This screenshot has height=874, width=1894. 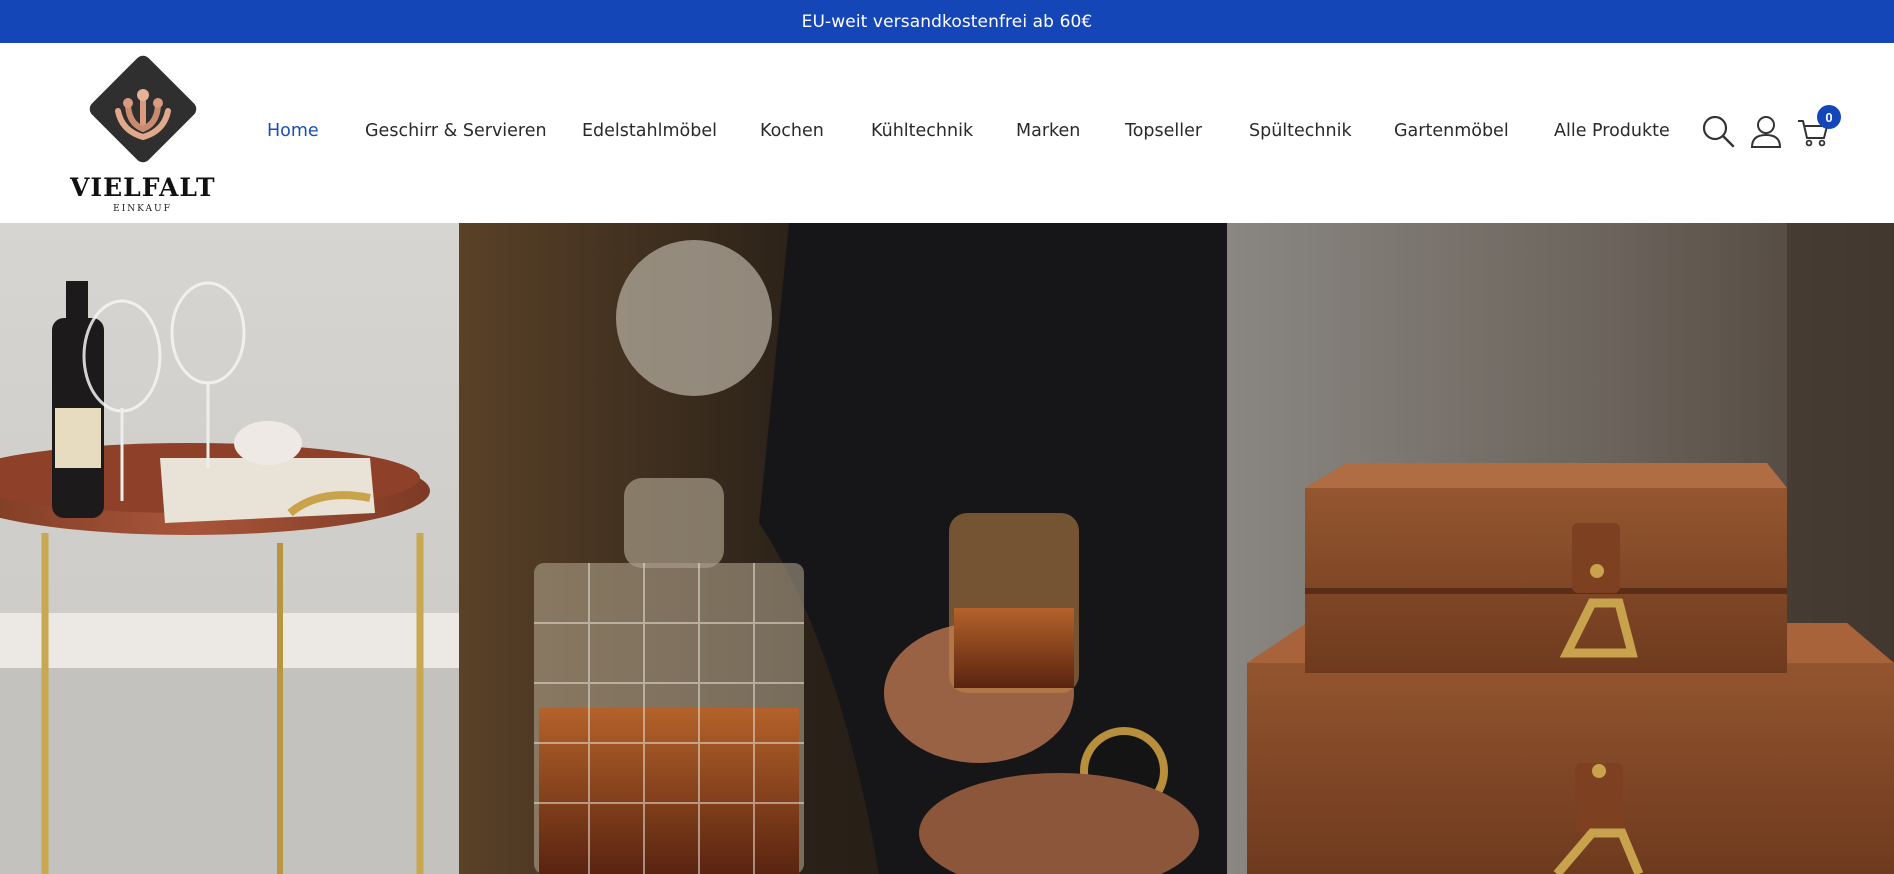 I want to click on announcement-bar: EU-weit versandkostenfrei ab 60€, so click(x=947, y=21).